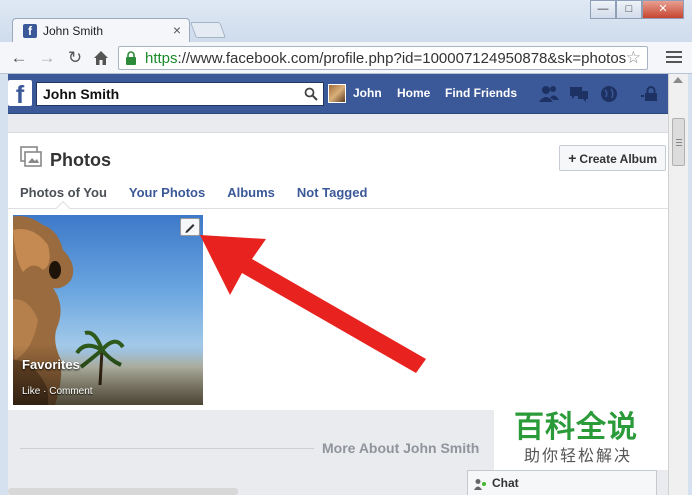 This screenshot has height=495, width=692. I want to click on profile-link: John, so click(367, 93).